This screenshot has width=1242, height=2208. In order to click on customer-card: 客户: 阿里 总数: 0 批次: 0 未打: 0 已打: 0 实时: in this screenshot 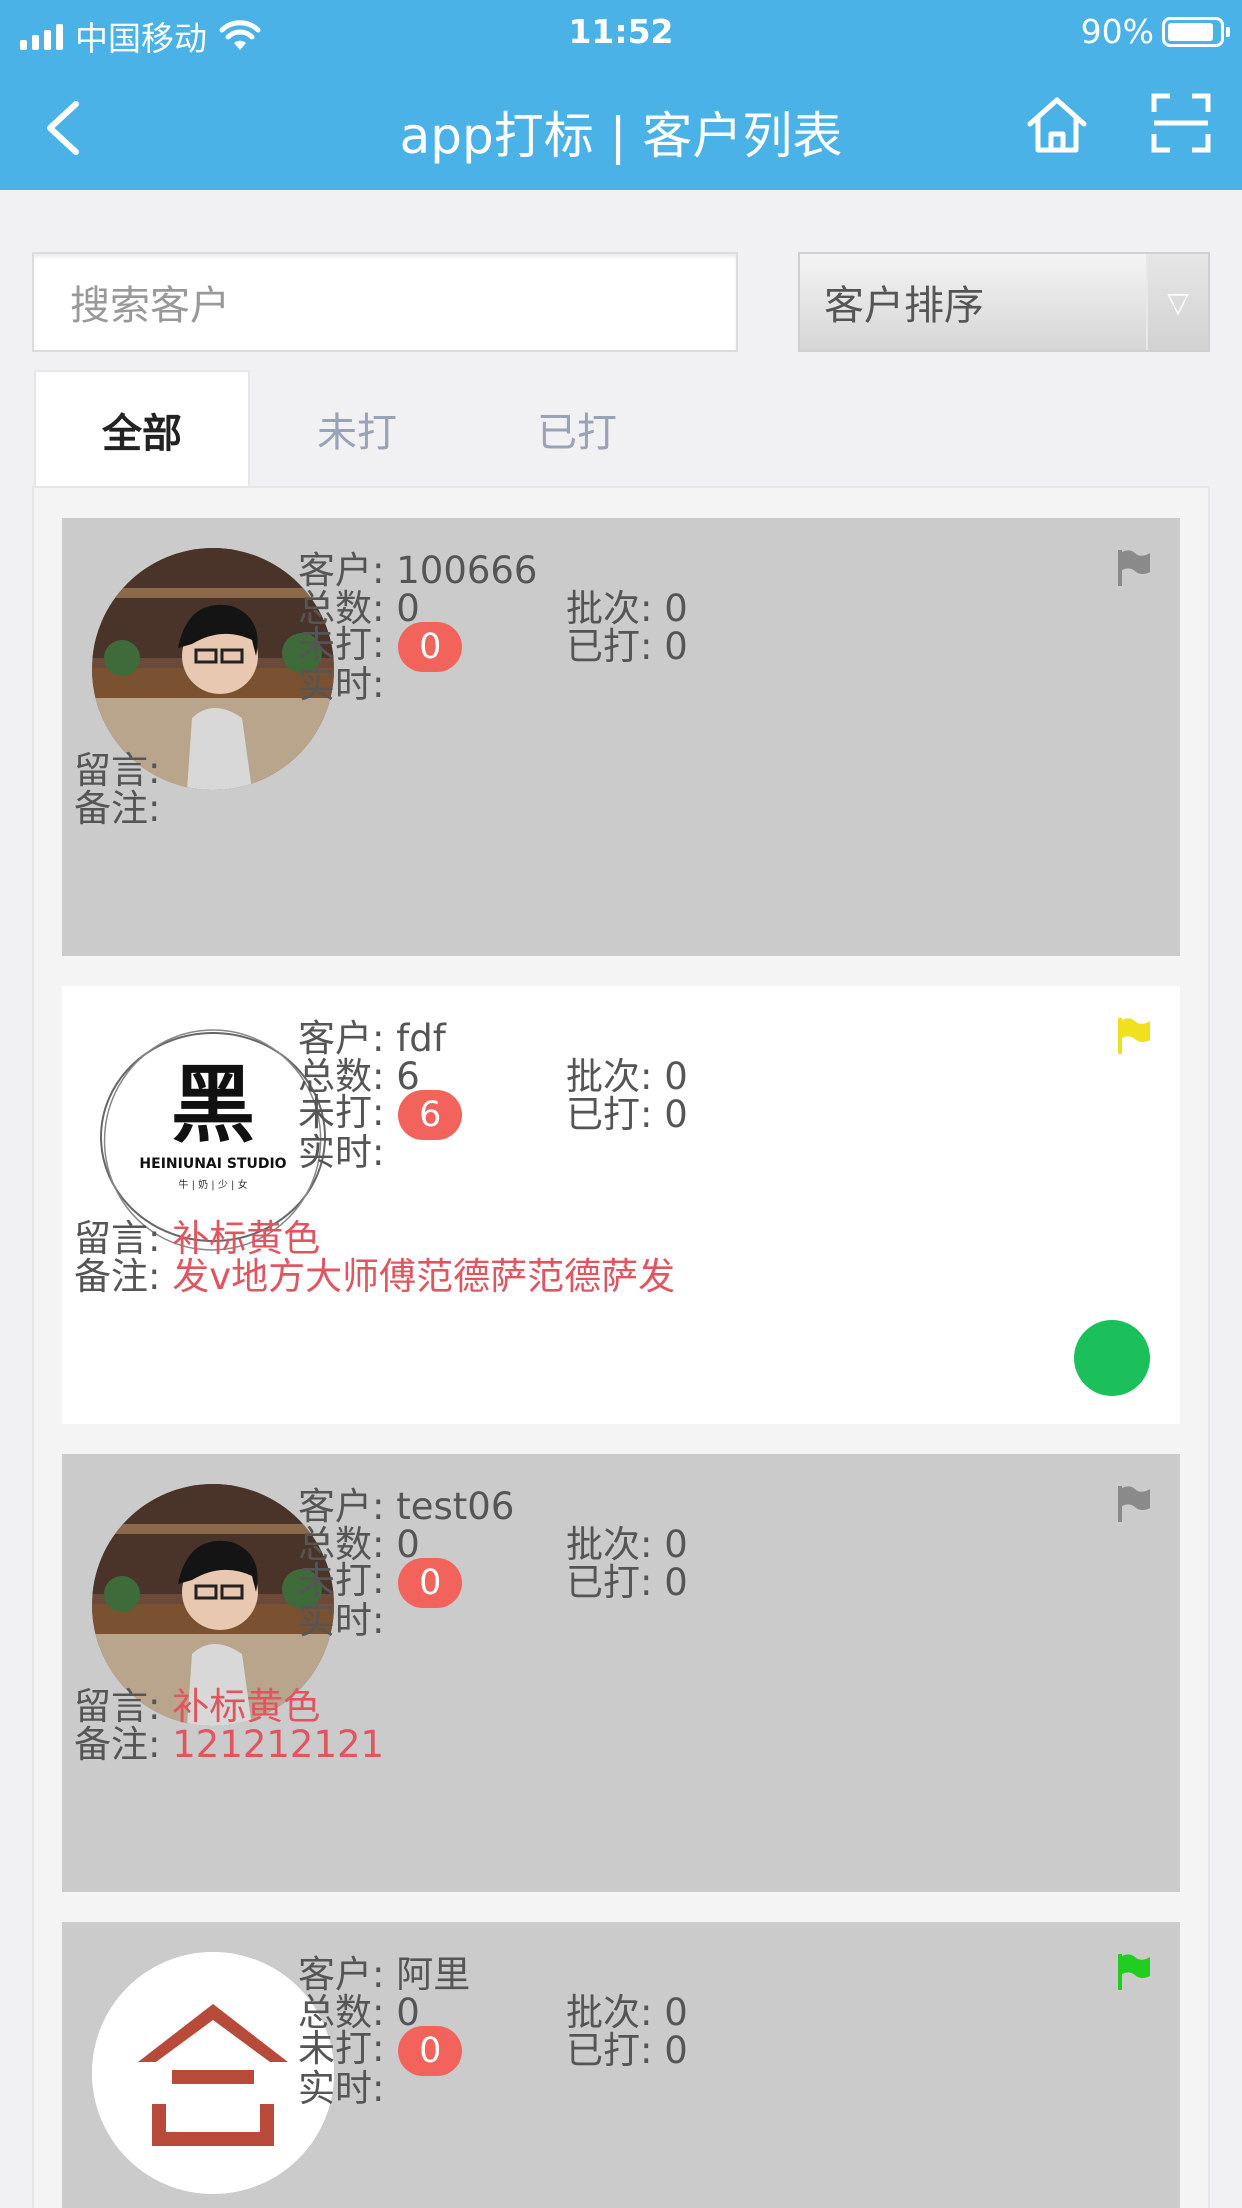, I will do `click(621, 2065)`.